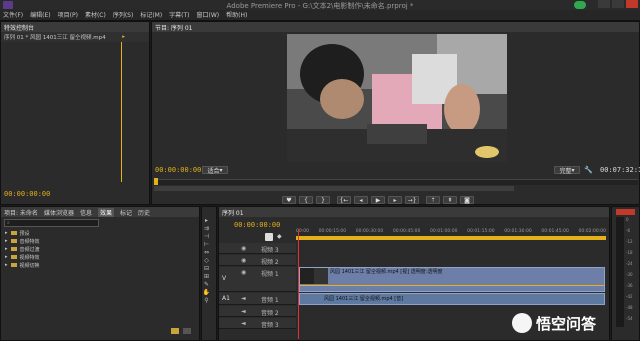 The height and width of the screenshot is (341, 640). What do you see at coordinates (257, 225) in the screenshot?
I see `timeline-current-time: 00:00:00:00` at bounding box center [257, 225].